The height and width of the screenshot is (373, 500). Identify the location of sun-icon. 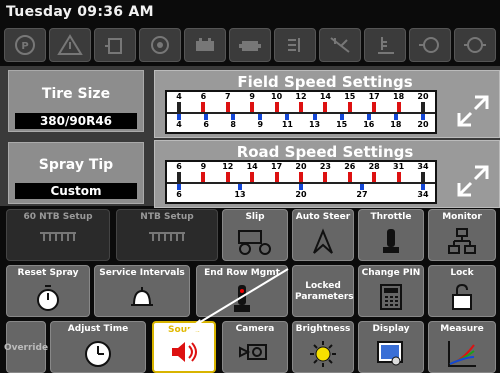
(323, 354).